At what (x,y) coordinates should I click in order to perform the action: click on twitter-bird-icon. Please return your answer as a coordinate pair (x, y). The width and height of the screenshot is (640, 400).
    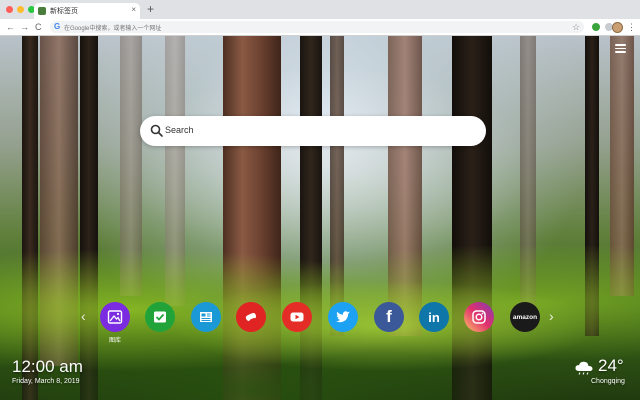
    Looking at the image, I should click on (343, 317).